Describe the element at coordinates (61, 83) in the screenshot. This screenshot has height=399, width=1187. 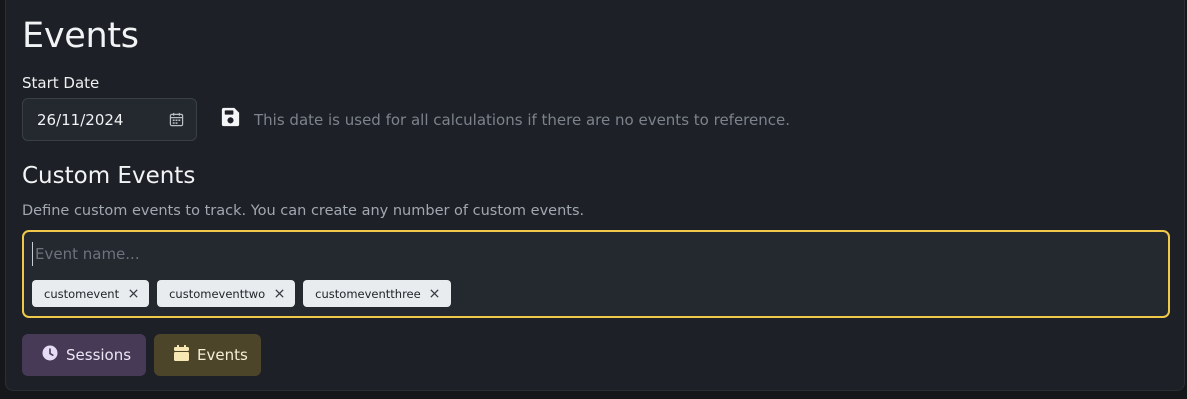
I see `start-date-label: Start Date` at that location.